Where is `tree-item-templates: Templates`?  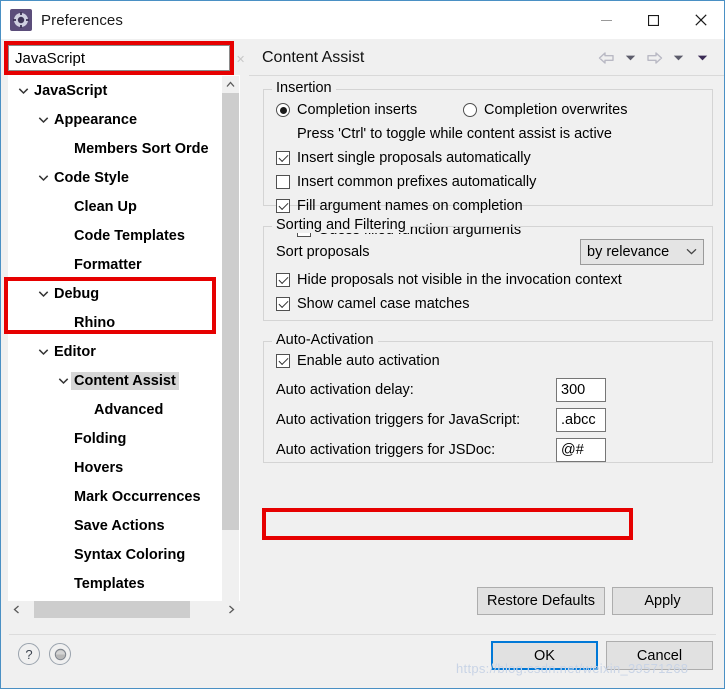
tree-item-templates: Templates is located at coordinates (116, 583).